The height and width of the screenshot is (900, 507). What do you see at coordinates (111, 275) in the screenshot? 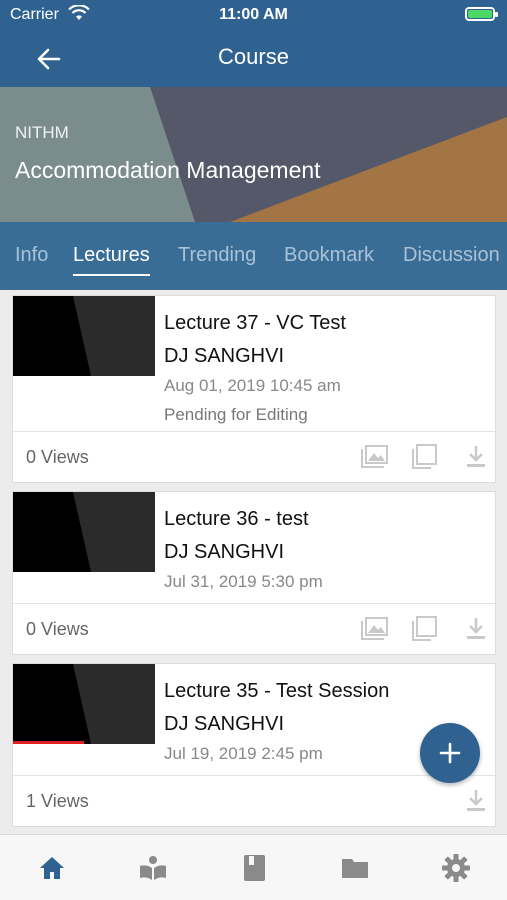
I see `active-tab-indicator` at bounding box center [111, 275].